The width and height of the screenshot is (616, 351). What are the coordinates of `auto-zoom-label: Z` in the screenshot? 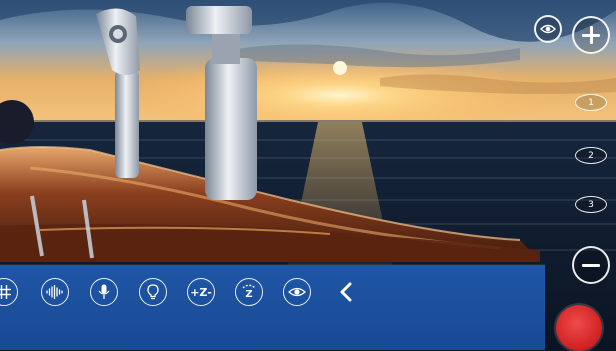 It's located at (248, 294).